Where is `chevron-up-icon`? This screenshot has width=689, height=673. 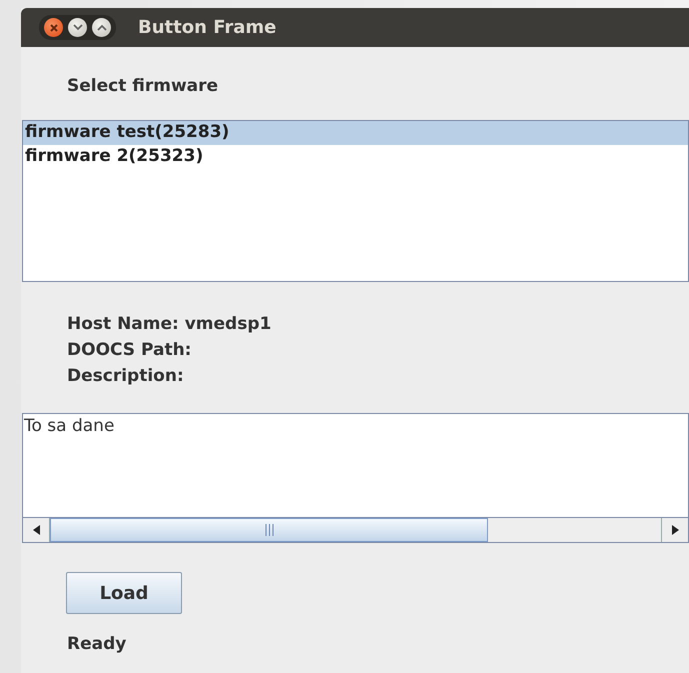 chevron-up-icon is located at coordinates (101, 27).